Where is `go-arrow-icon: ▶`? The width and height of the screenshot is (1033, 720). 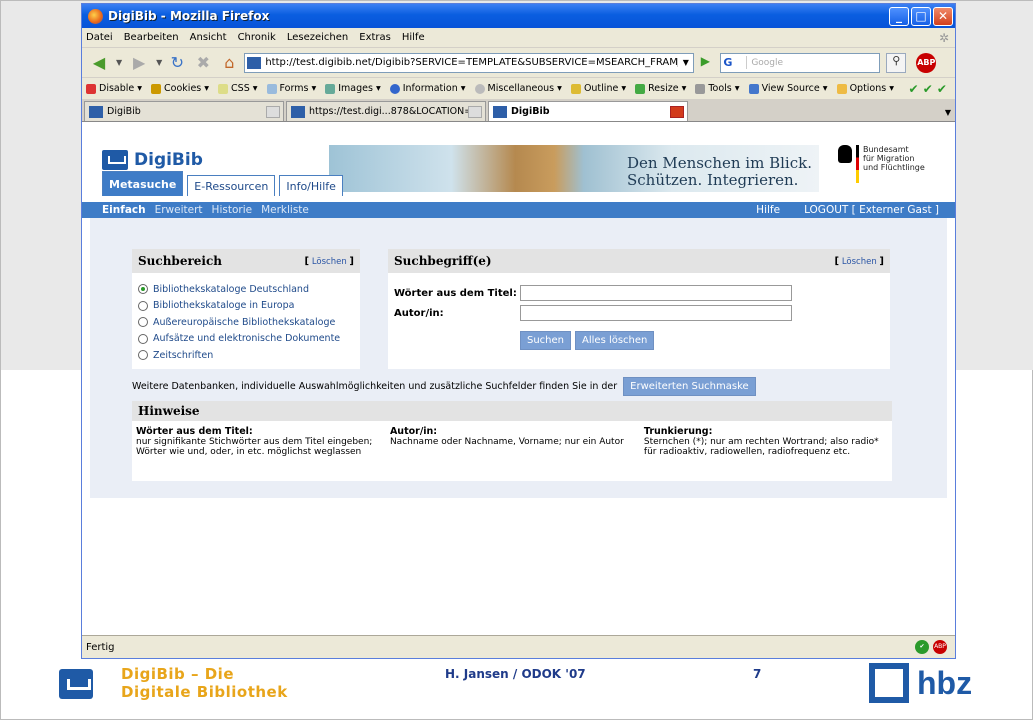
go-arrow-icon: ▶ is located at coordinates (705, 63).